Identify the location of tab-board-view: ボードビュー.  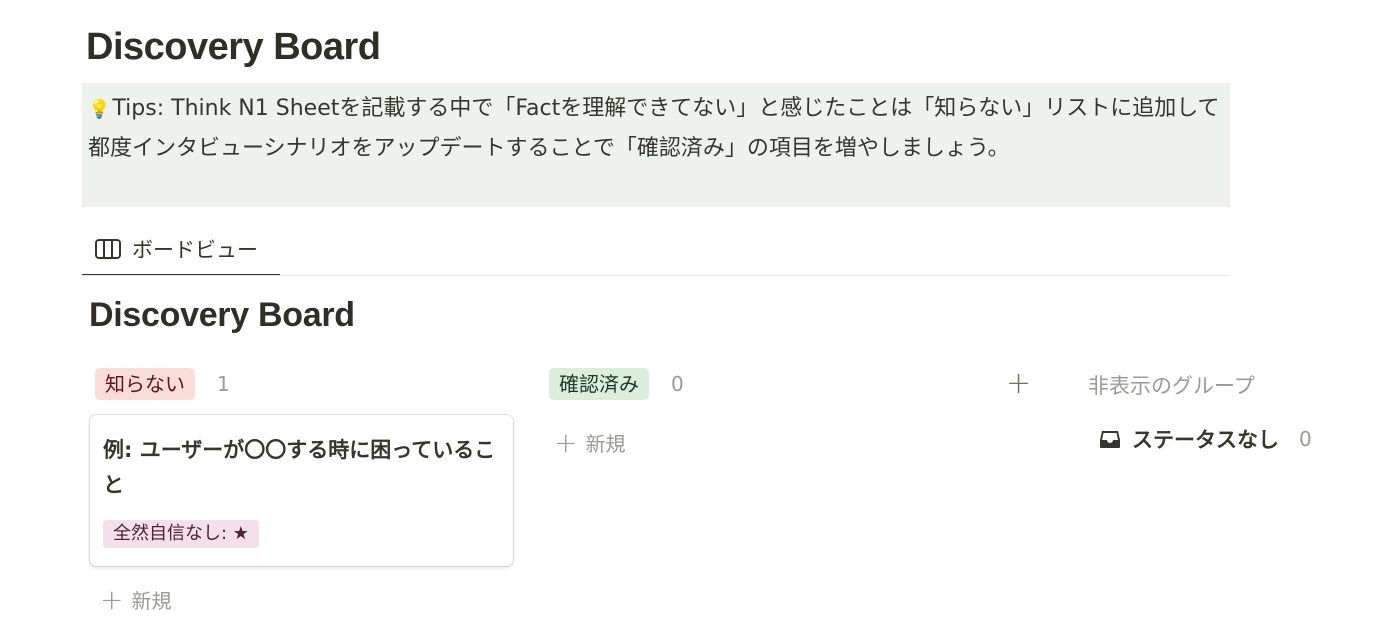
(181, 250).